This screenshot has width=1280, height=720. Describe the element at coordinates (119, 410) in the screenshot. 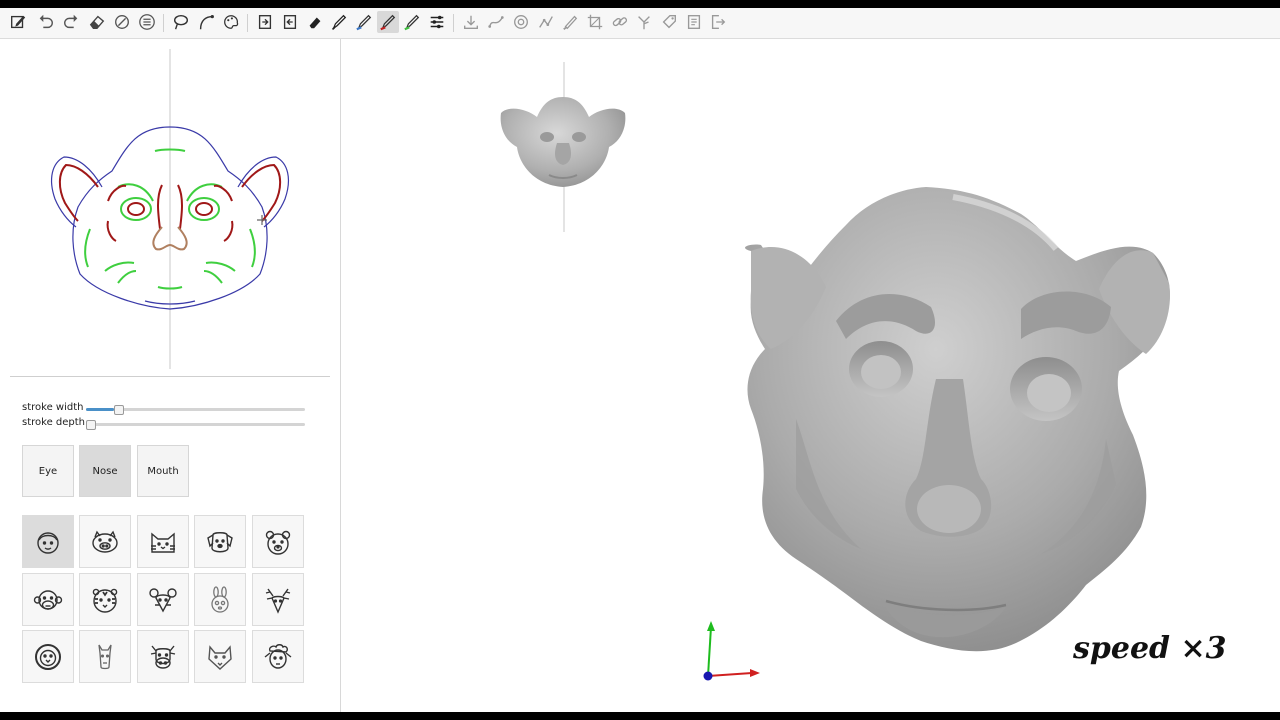

I see `stroke-width-slider-handle` at that location.